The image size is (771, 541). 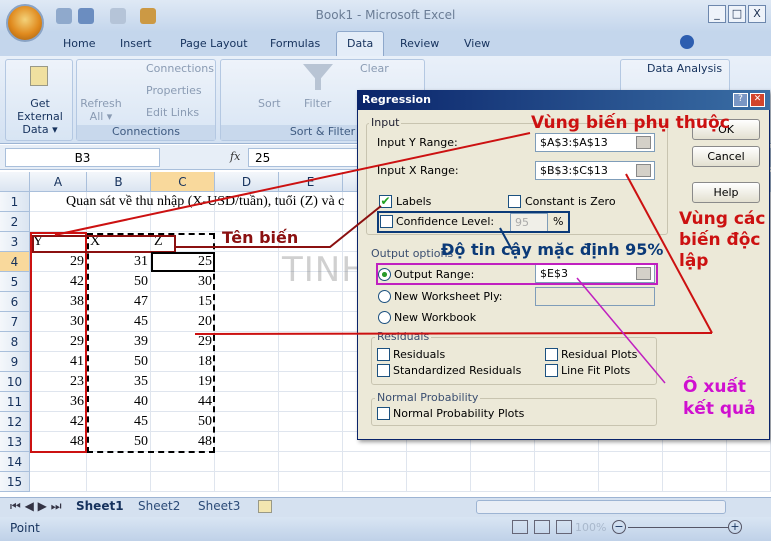 I want to click on data-analysis-button: Data Analysis, so click(x=684, y=68).